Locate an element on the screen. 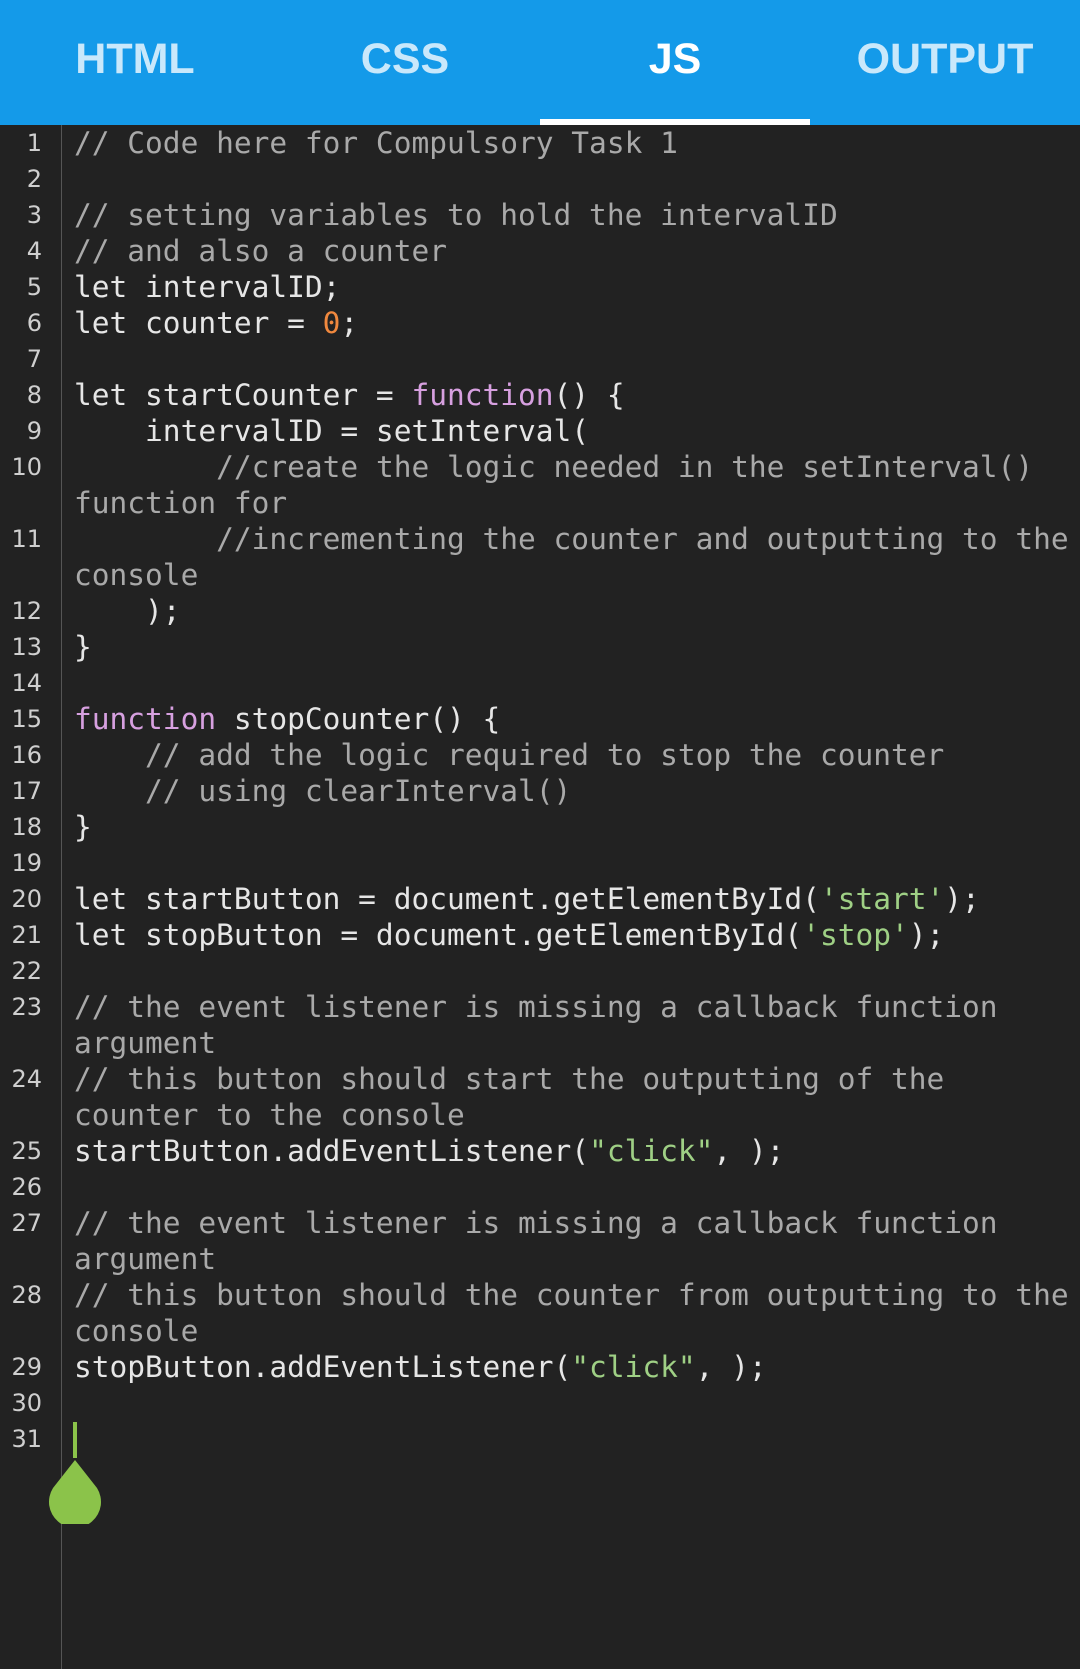 The image size is (1080, 1669). code-text: startButton.addEventListener( is located at coordinates (332, 1151).